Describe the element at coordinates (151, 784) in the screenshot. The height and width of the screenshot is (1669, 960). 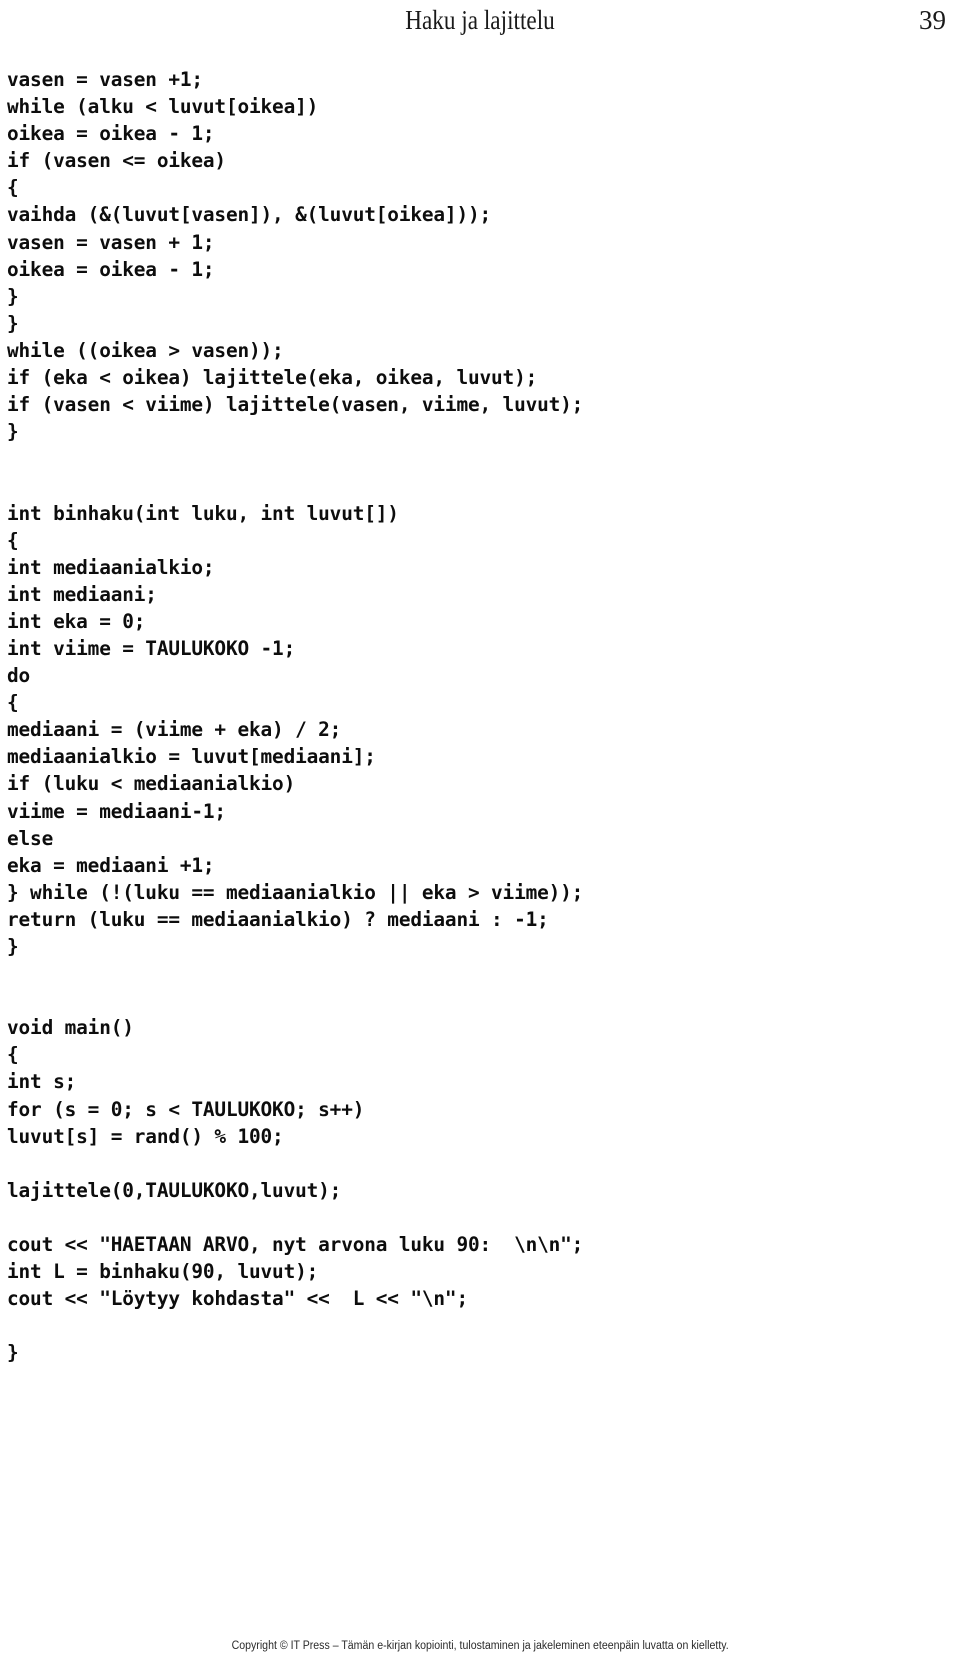
I see `code-line: if (luku < mediaanialkio)` at that location.